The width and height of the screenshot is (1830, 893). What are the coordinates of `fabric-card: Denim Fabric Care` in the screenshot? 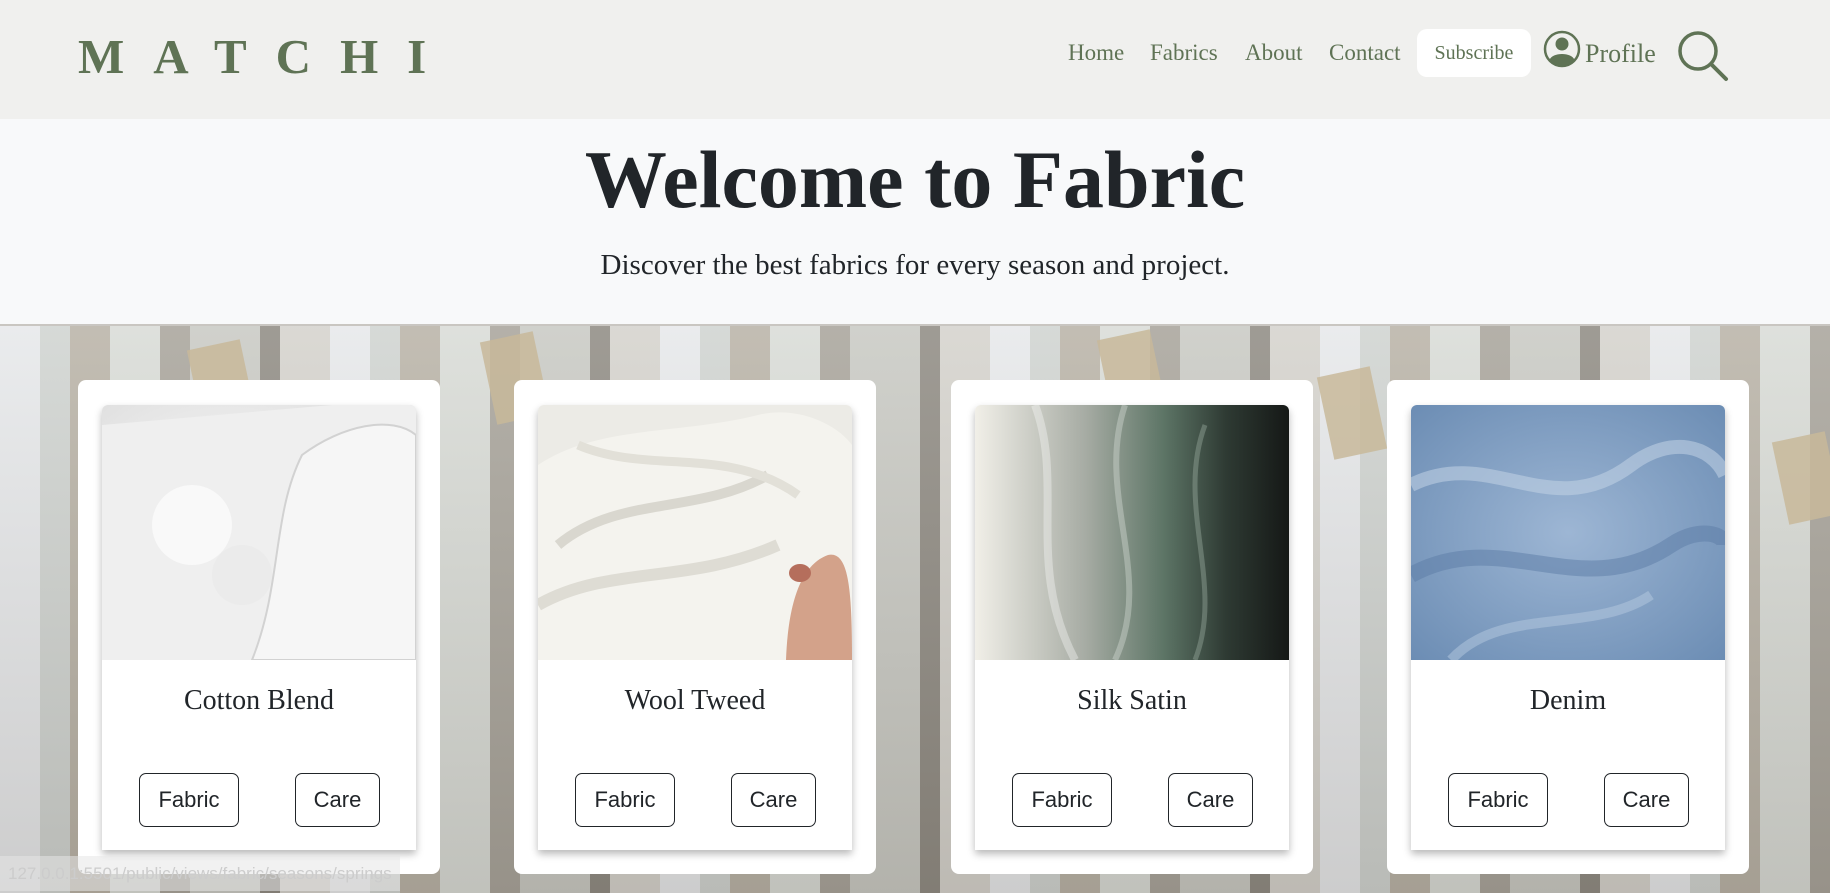 It's located at (1568, 627).